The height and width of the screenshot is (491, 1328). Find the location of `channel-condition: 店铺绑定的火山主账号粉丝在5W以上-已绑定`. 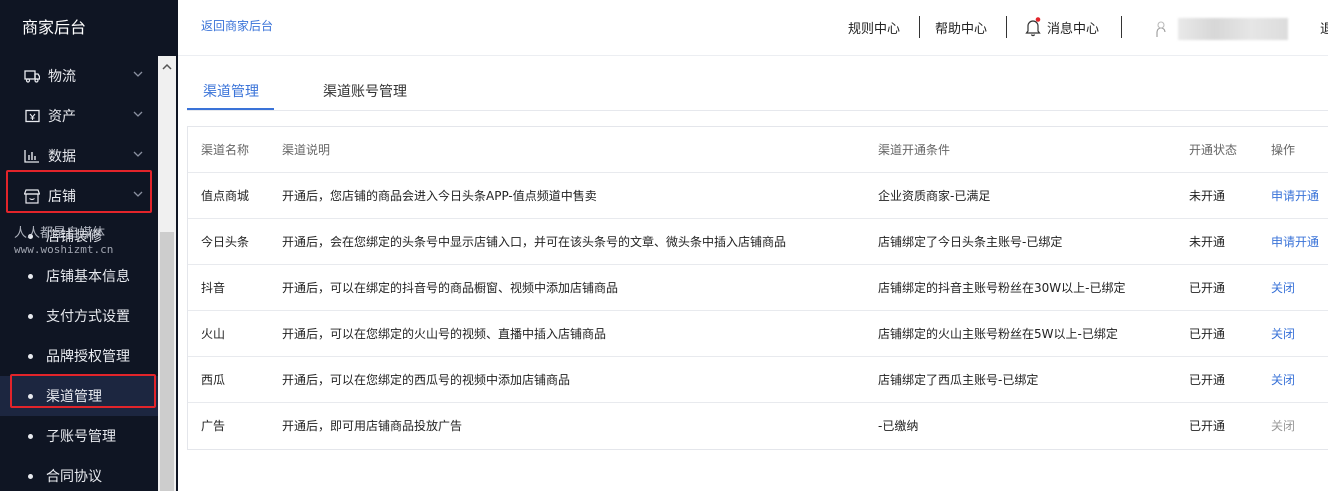

channel-condition: 店铺绑定的火山主账号粉丝在5W以上-已绑定 is located at coordinates (998, 334).